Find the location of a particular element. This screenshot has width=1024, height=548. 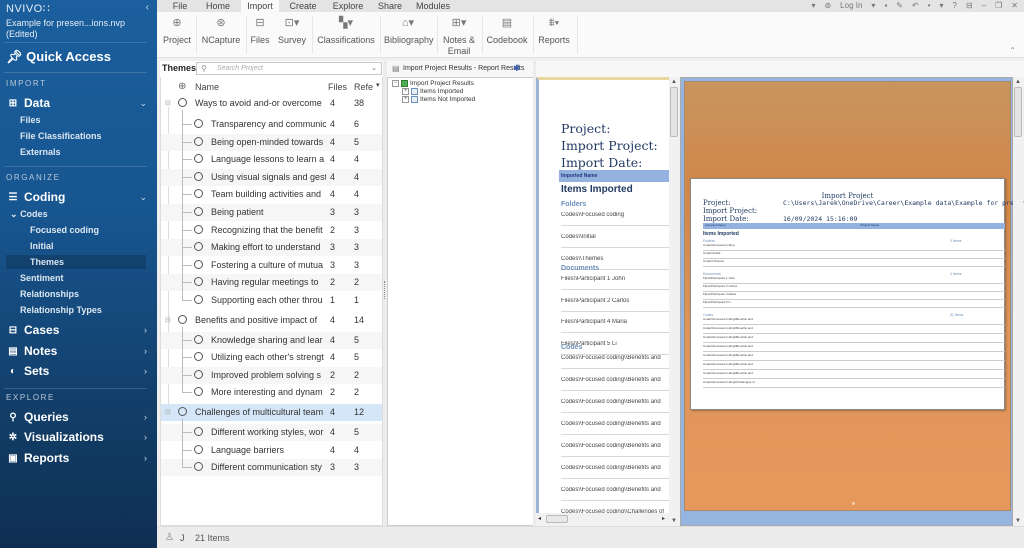

search-project-input: ⚲ Search Project ⌄ is located at coordinates (289, 68).